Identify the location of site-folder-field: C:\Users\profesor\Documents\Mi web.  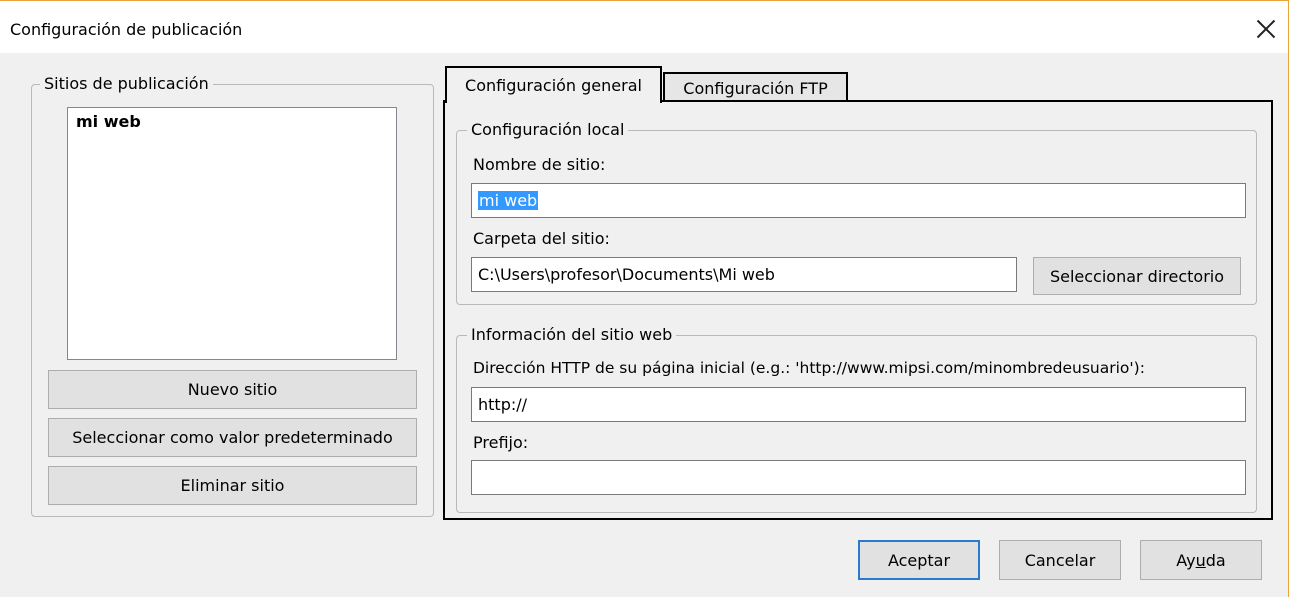
(744, 274).